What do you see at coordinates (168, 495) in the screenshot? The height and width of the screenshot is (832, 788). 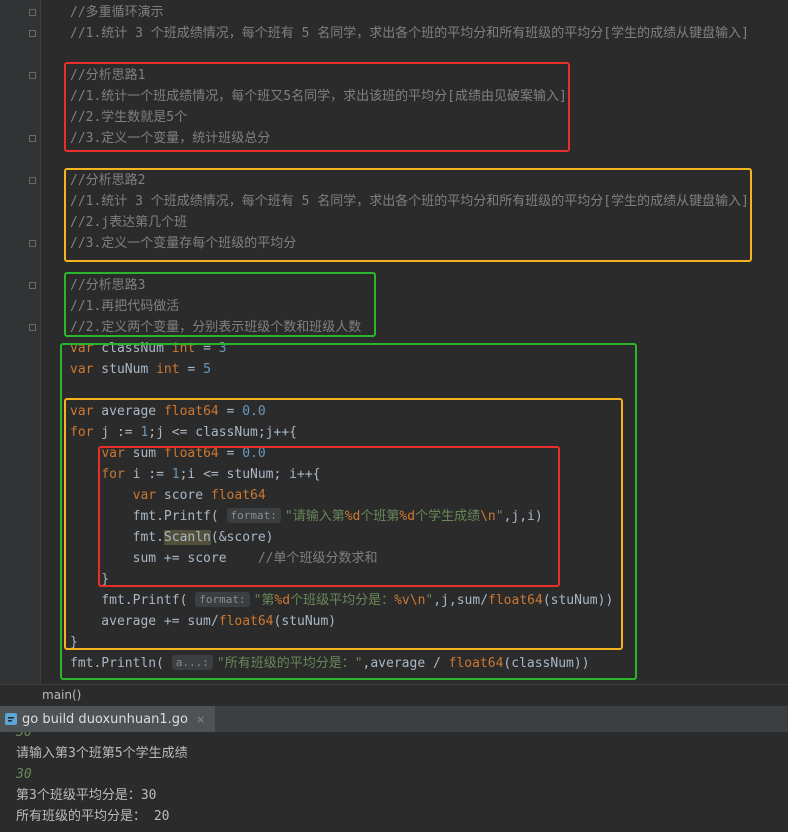 I see `code-line: var score float64` at bounding box center [168, 495].